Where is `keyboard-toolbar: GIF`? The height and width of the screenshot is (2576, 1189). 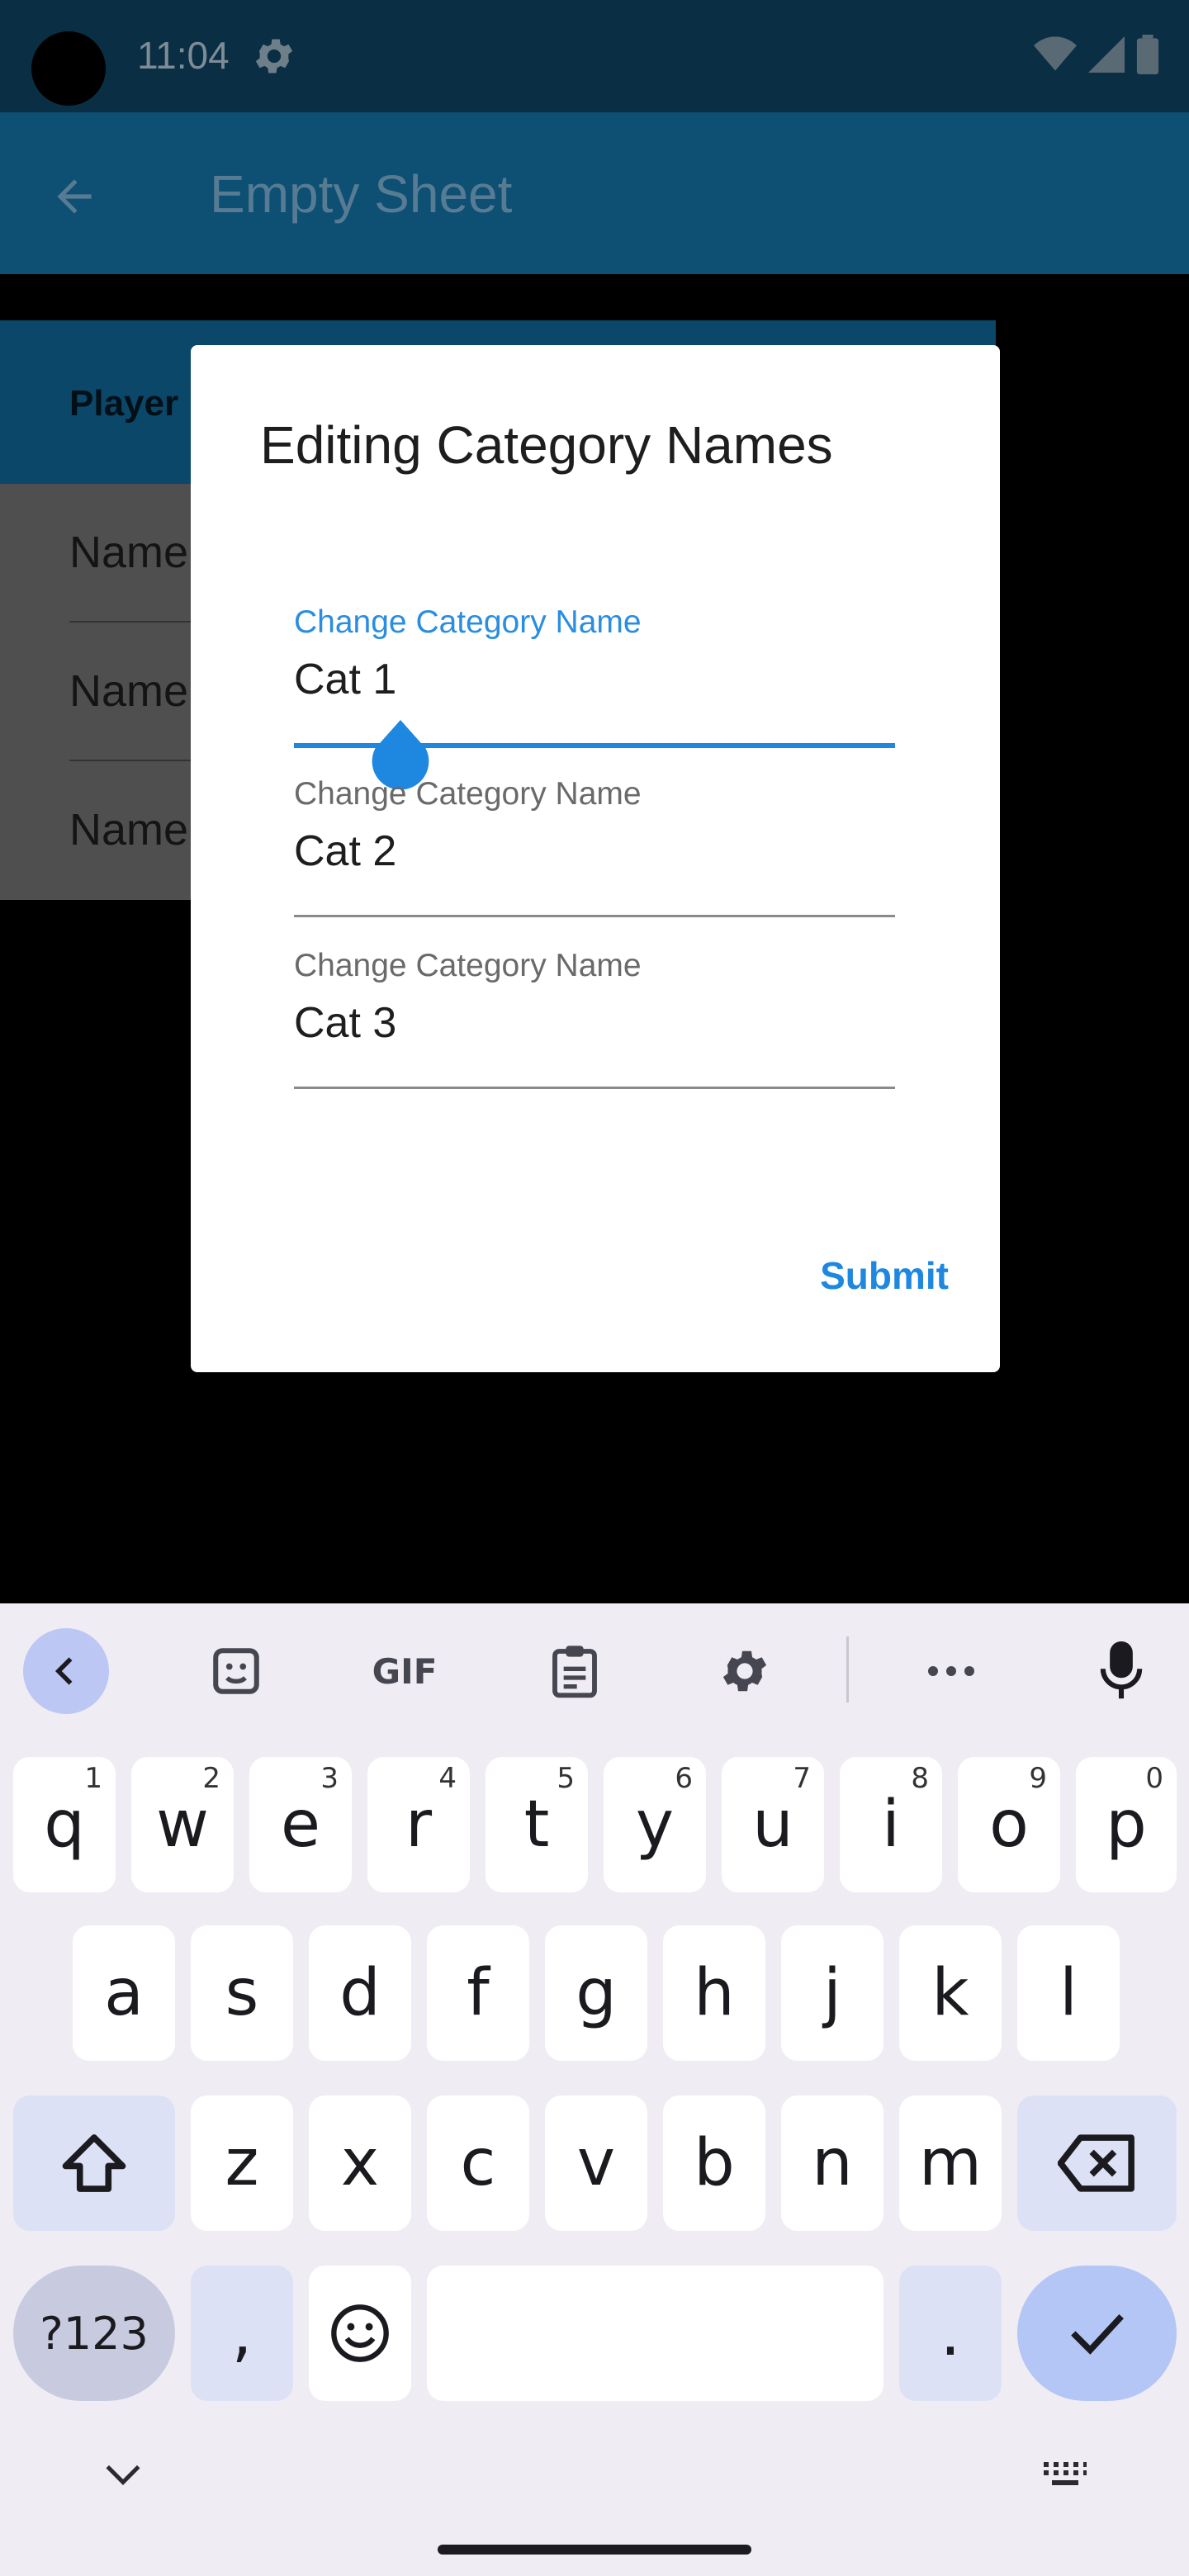 keyboard-toolbar: GIF is located at coordinates (594, 1661).